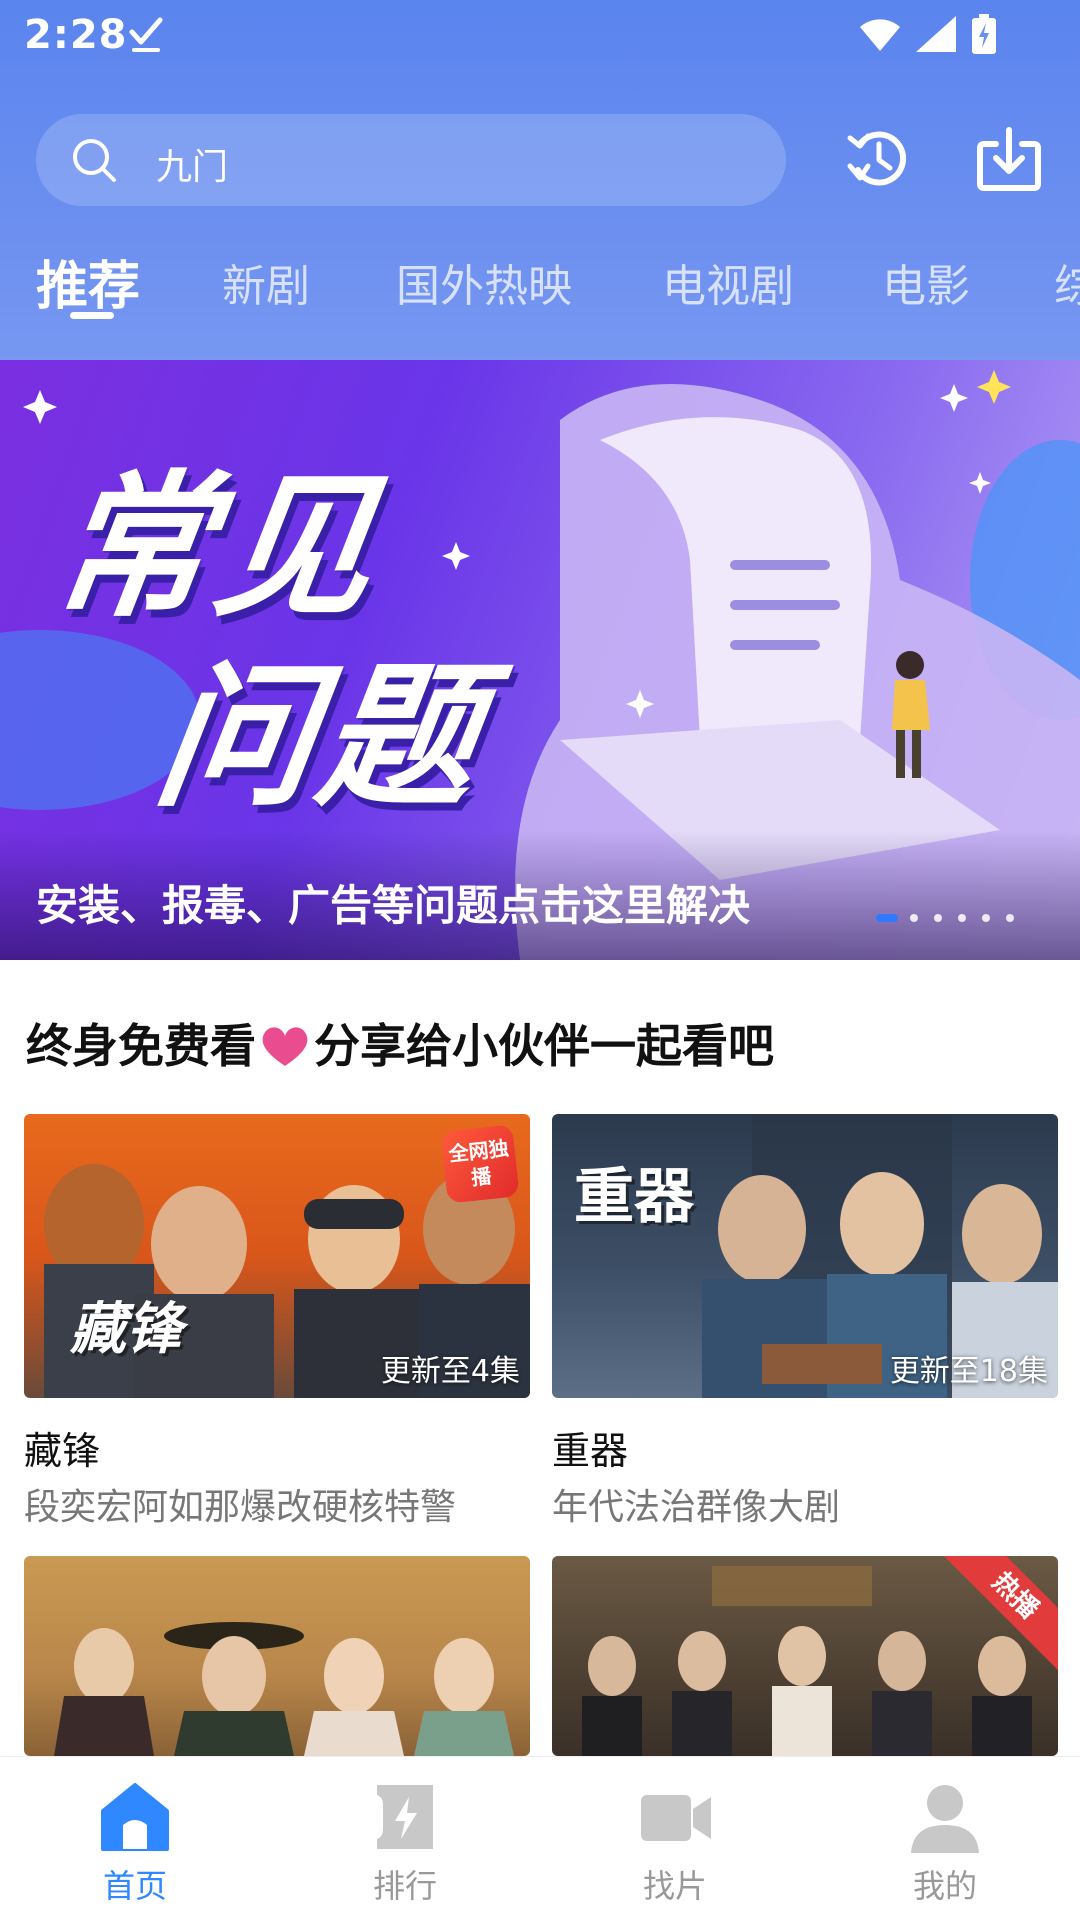 The image size is (1080, 1920). Describe the element at coordinates (285, 1046) in the screenshot. I see `heart-icon` at that location.